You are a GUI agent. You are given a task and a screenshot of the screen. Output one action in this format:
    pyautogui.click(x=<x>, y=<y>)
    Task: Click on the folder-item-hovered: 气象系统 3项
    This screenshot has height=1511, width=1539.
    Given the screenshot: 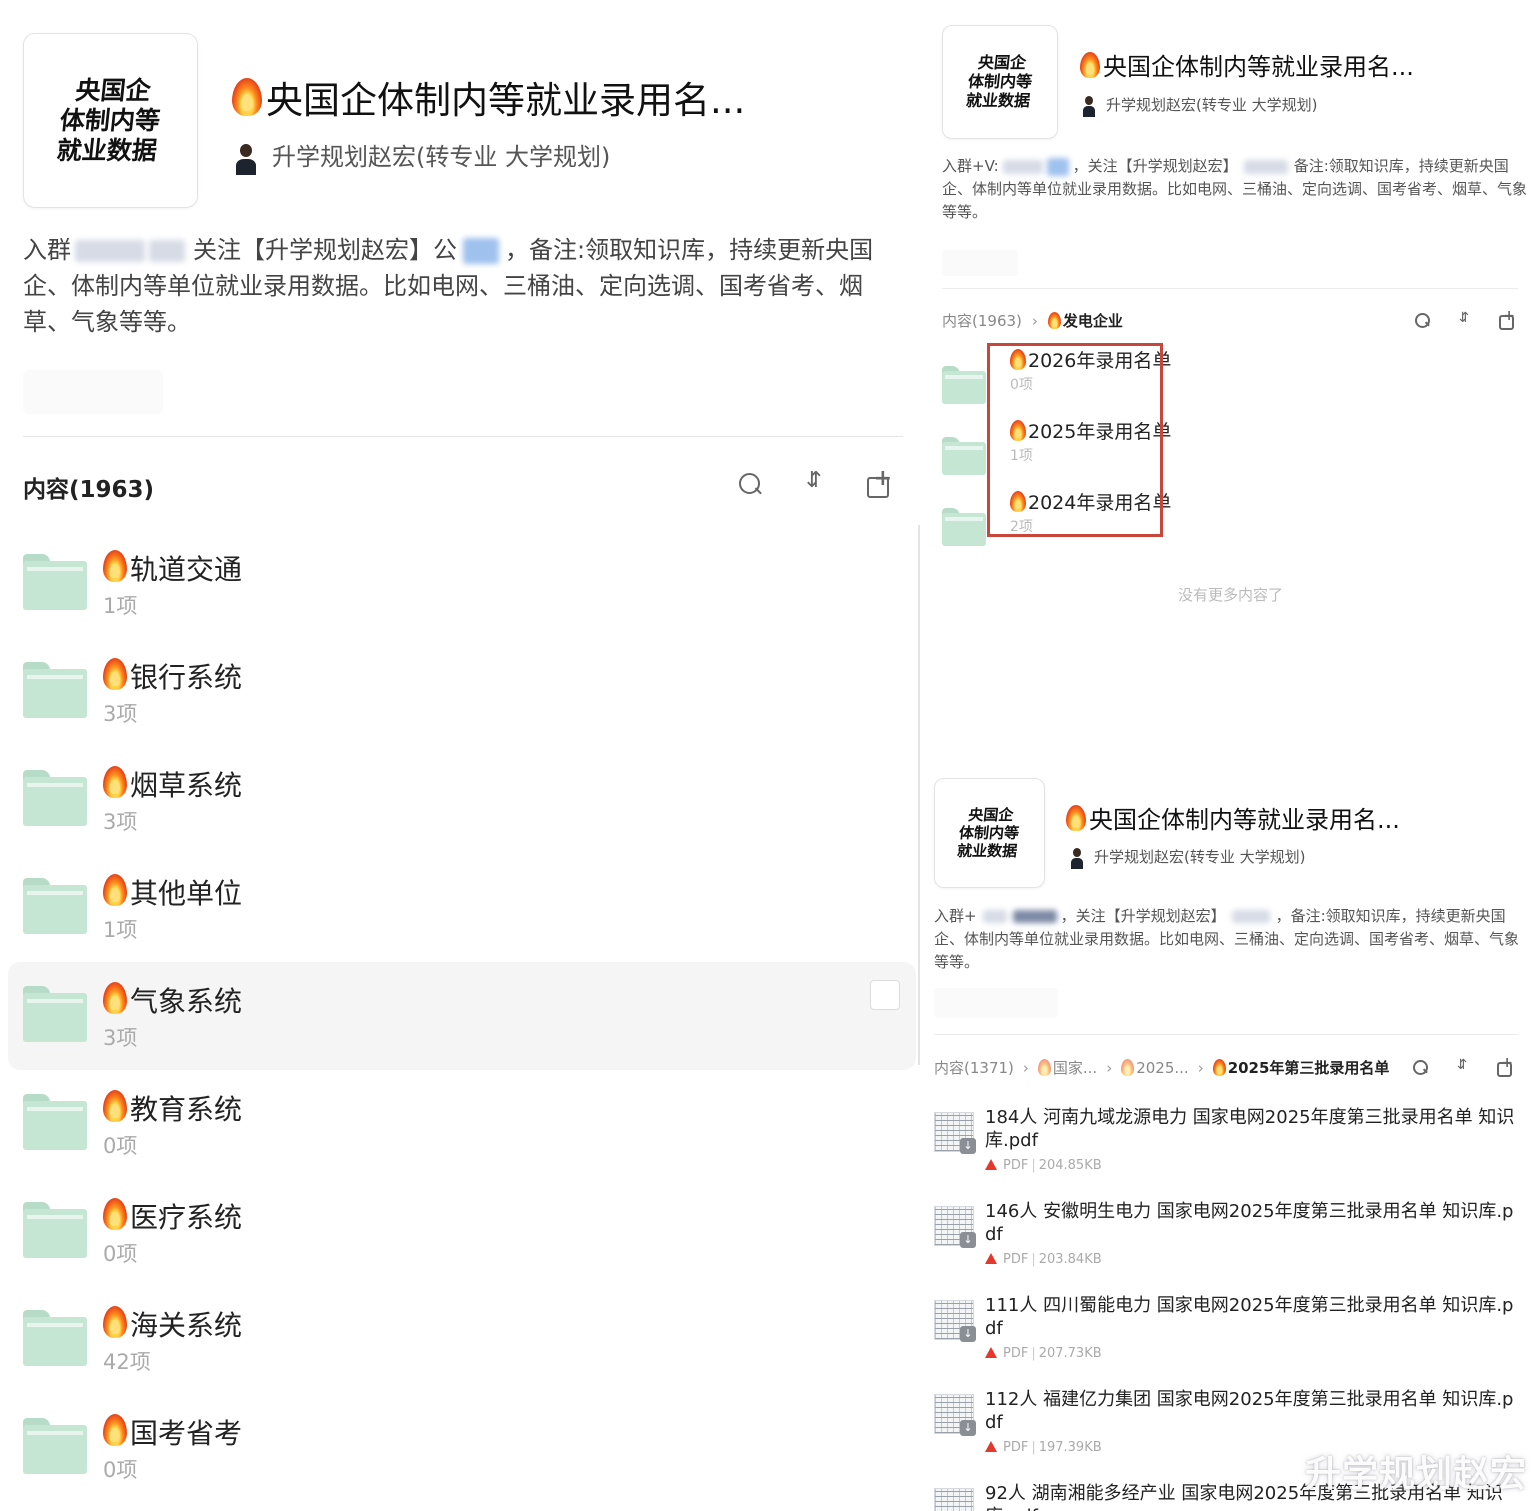 What is the action you would take?
    pyautogui.click(x=462, y=1016)
    